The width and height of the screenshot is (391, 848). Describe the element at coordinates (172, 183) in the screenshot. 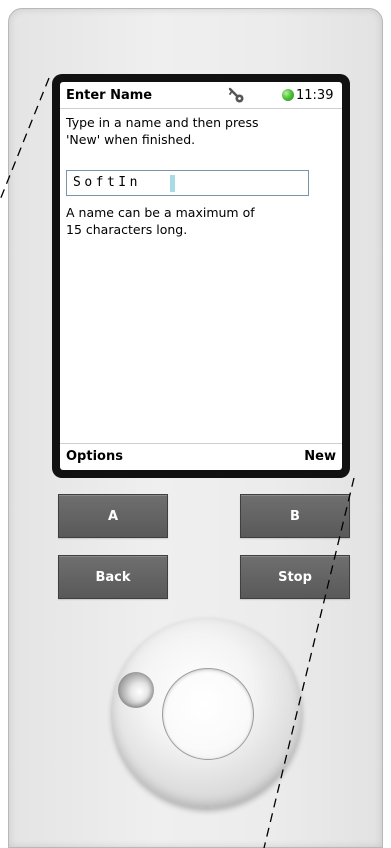

I see `text-cursor` at that location.